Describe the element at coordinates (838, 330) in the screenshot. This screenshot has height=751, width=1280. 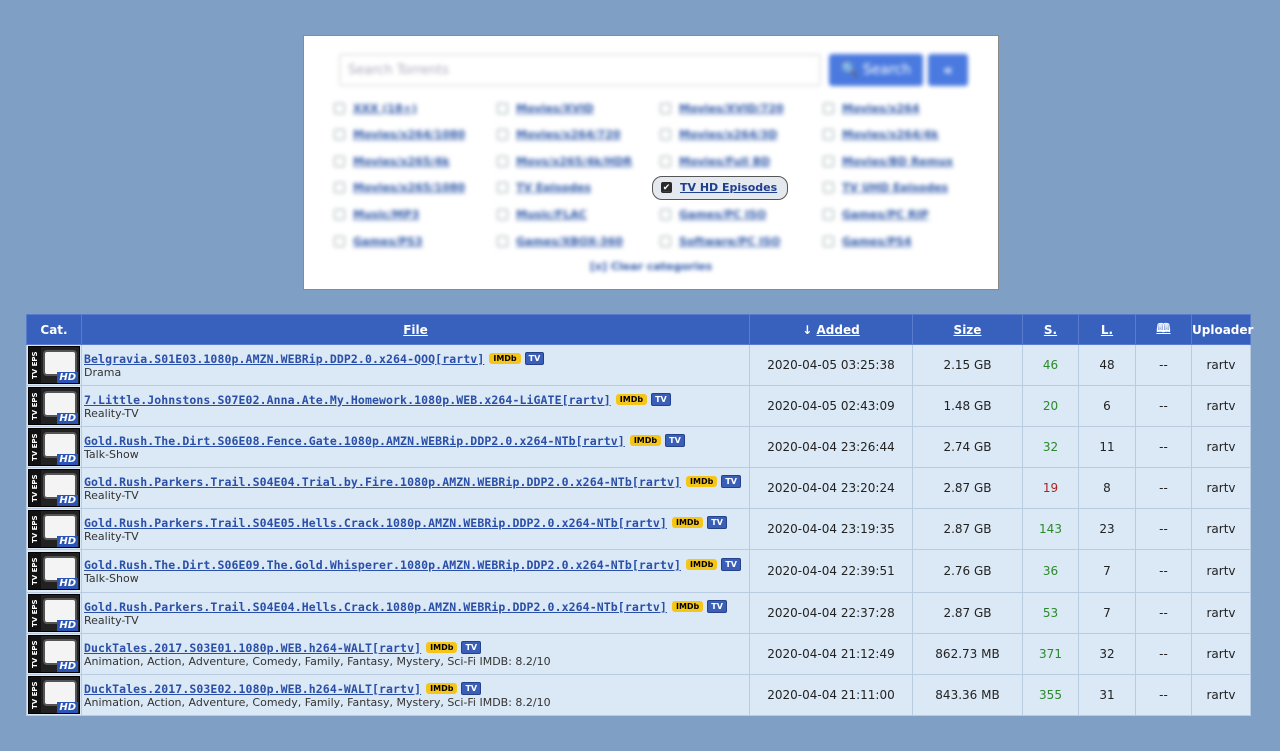
I see `sort-added-link: Added` at that location.